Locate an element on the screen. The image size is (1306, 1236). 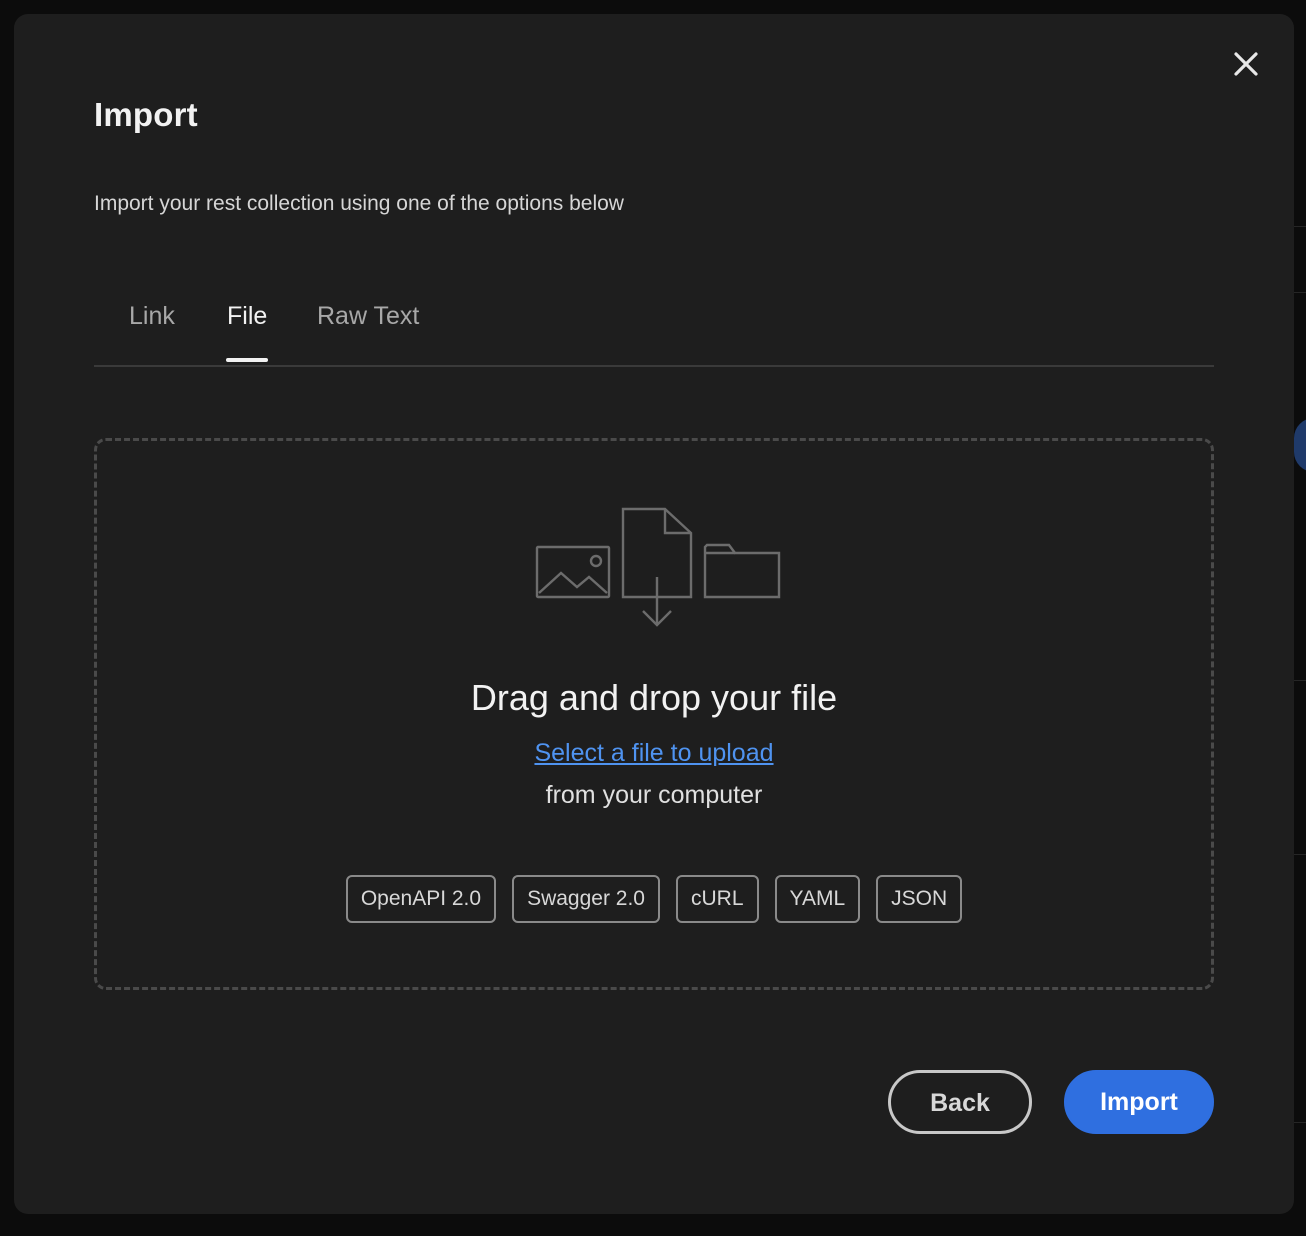
select-file-link-wrapper: Select a file to upload is located at coordinates (654, 753).